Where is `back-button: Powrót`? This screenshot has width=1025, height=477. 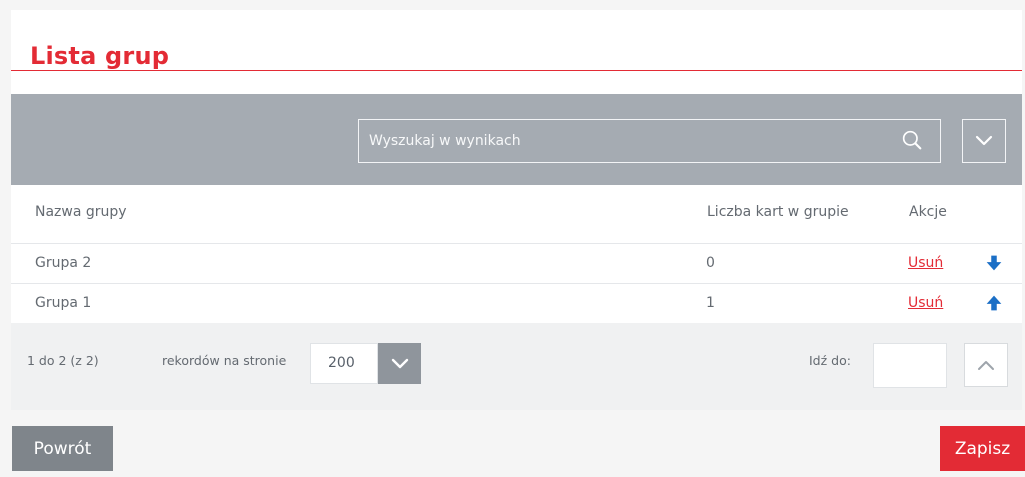 back-button: Powrót is located at coordinates (62, 448).